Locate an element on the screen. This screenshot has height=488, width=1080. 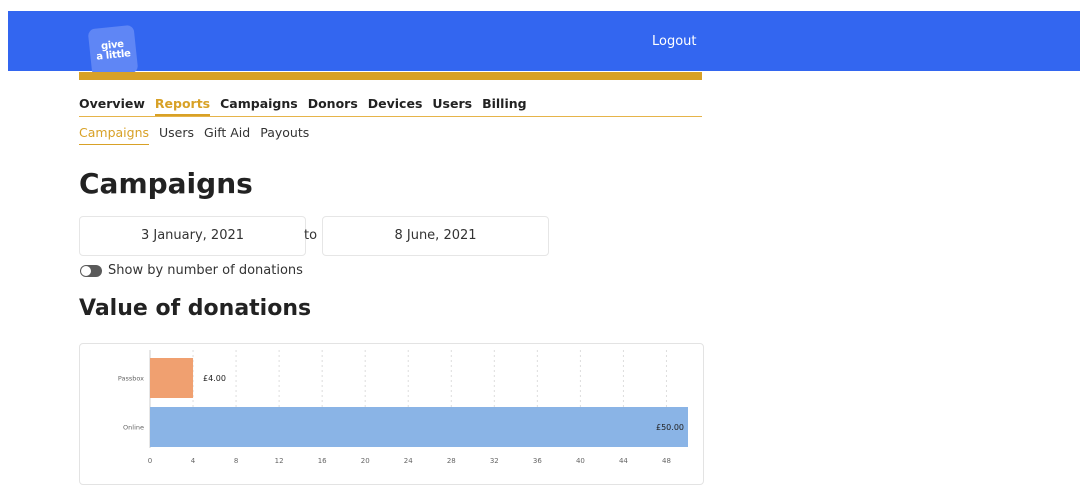
date-range-to-label: to is located at coordinates (311, 235).